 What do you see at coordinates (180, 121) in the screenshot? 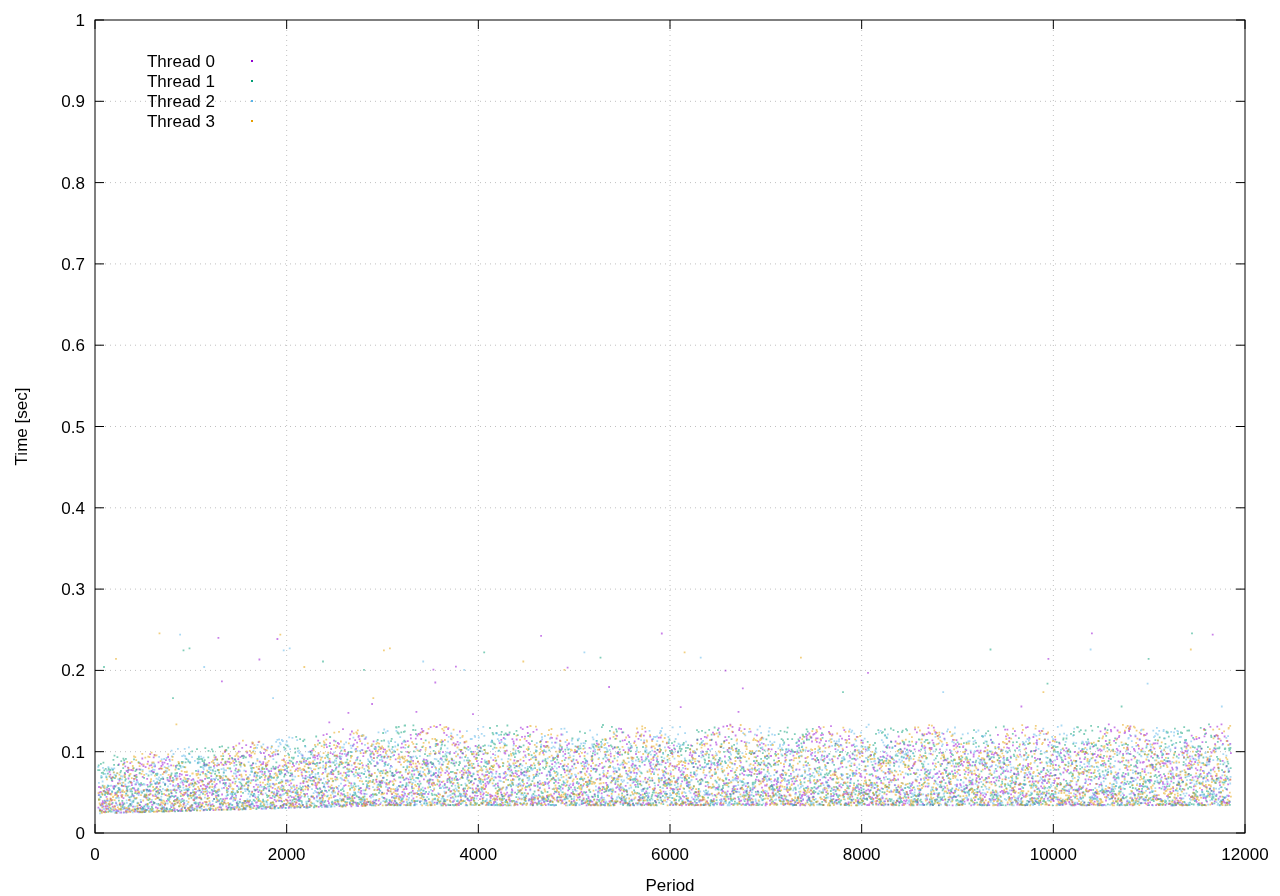
I see `legend-label: Thread 3` at bounding box center [180, 121].